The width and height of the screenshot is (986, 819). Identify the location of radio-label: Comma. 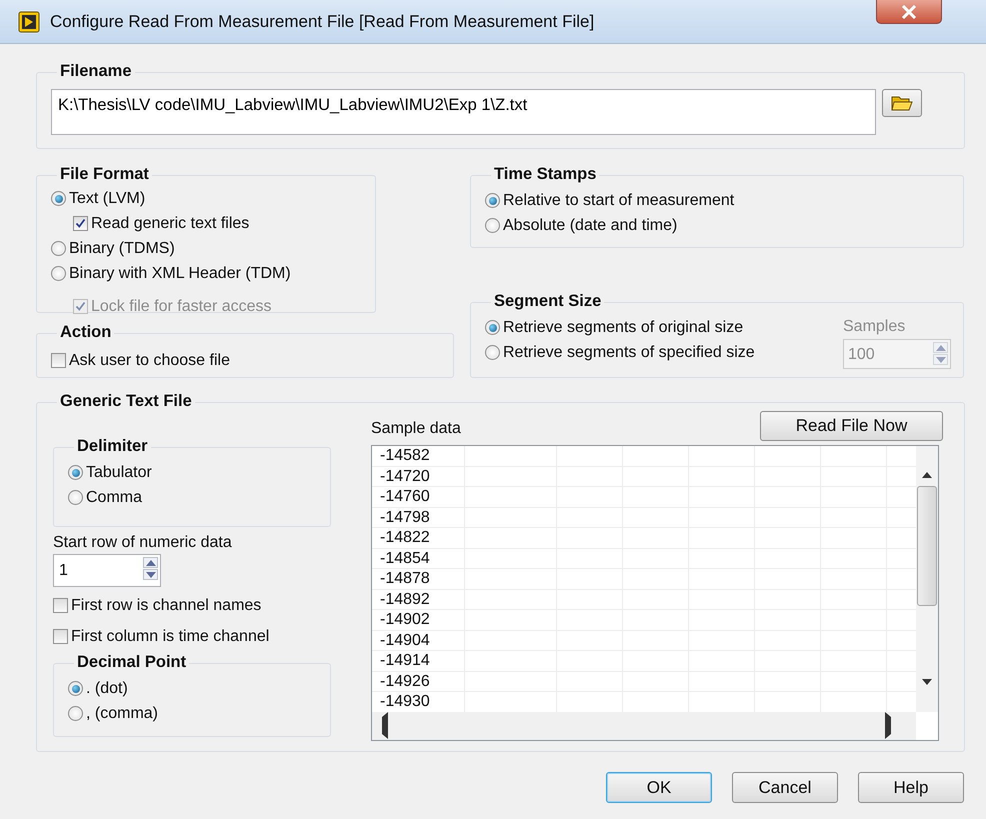
(114, 498).